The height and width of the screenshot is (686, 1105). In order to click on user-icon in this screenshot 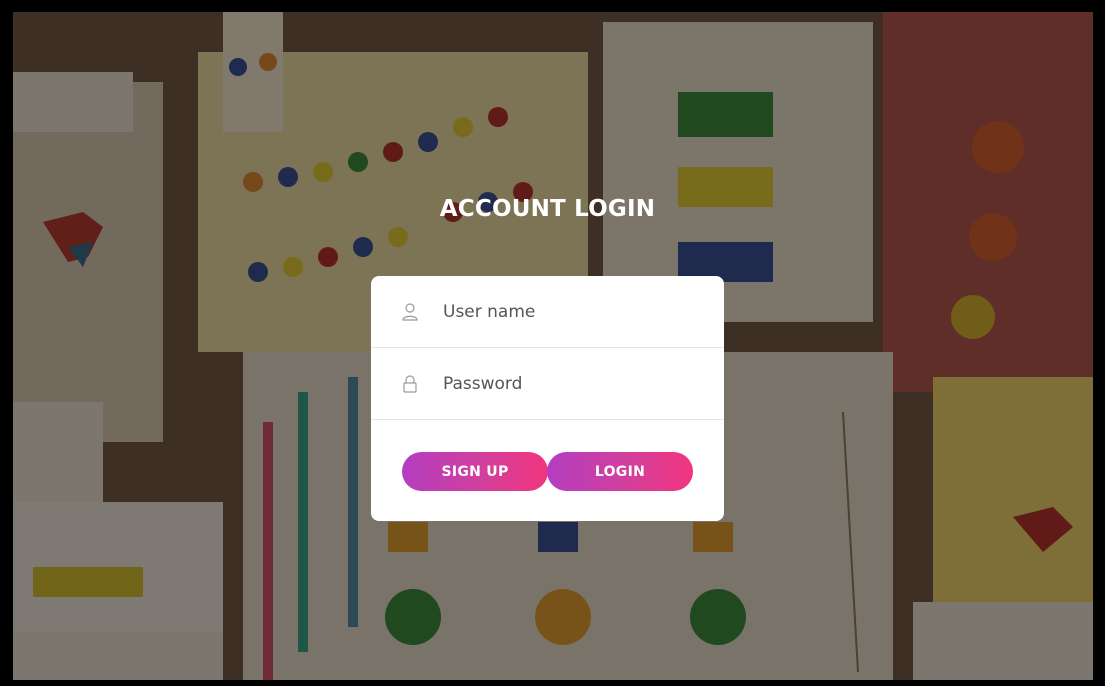, I will do `click(410, 311)`.